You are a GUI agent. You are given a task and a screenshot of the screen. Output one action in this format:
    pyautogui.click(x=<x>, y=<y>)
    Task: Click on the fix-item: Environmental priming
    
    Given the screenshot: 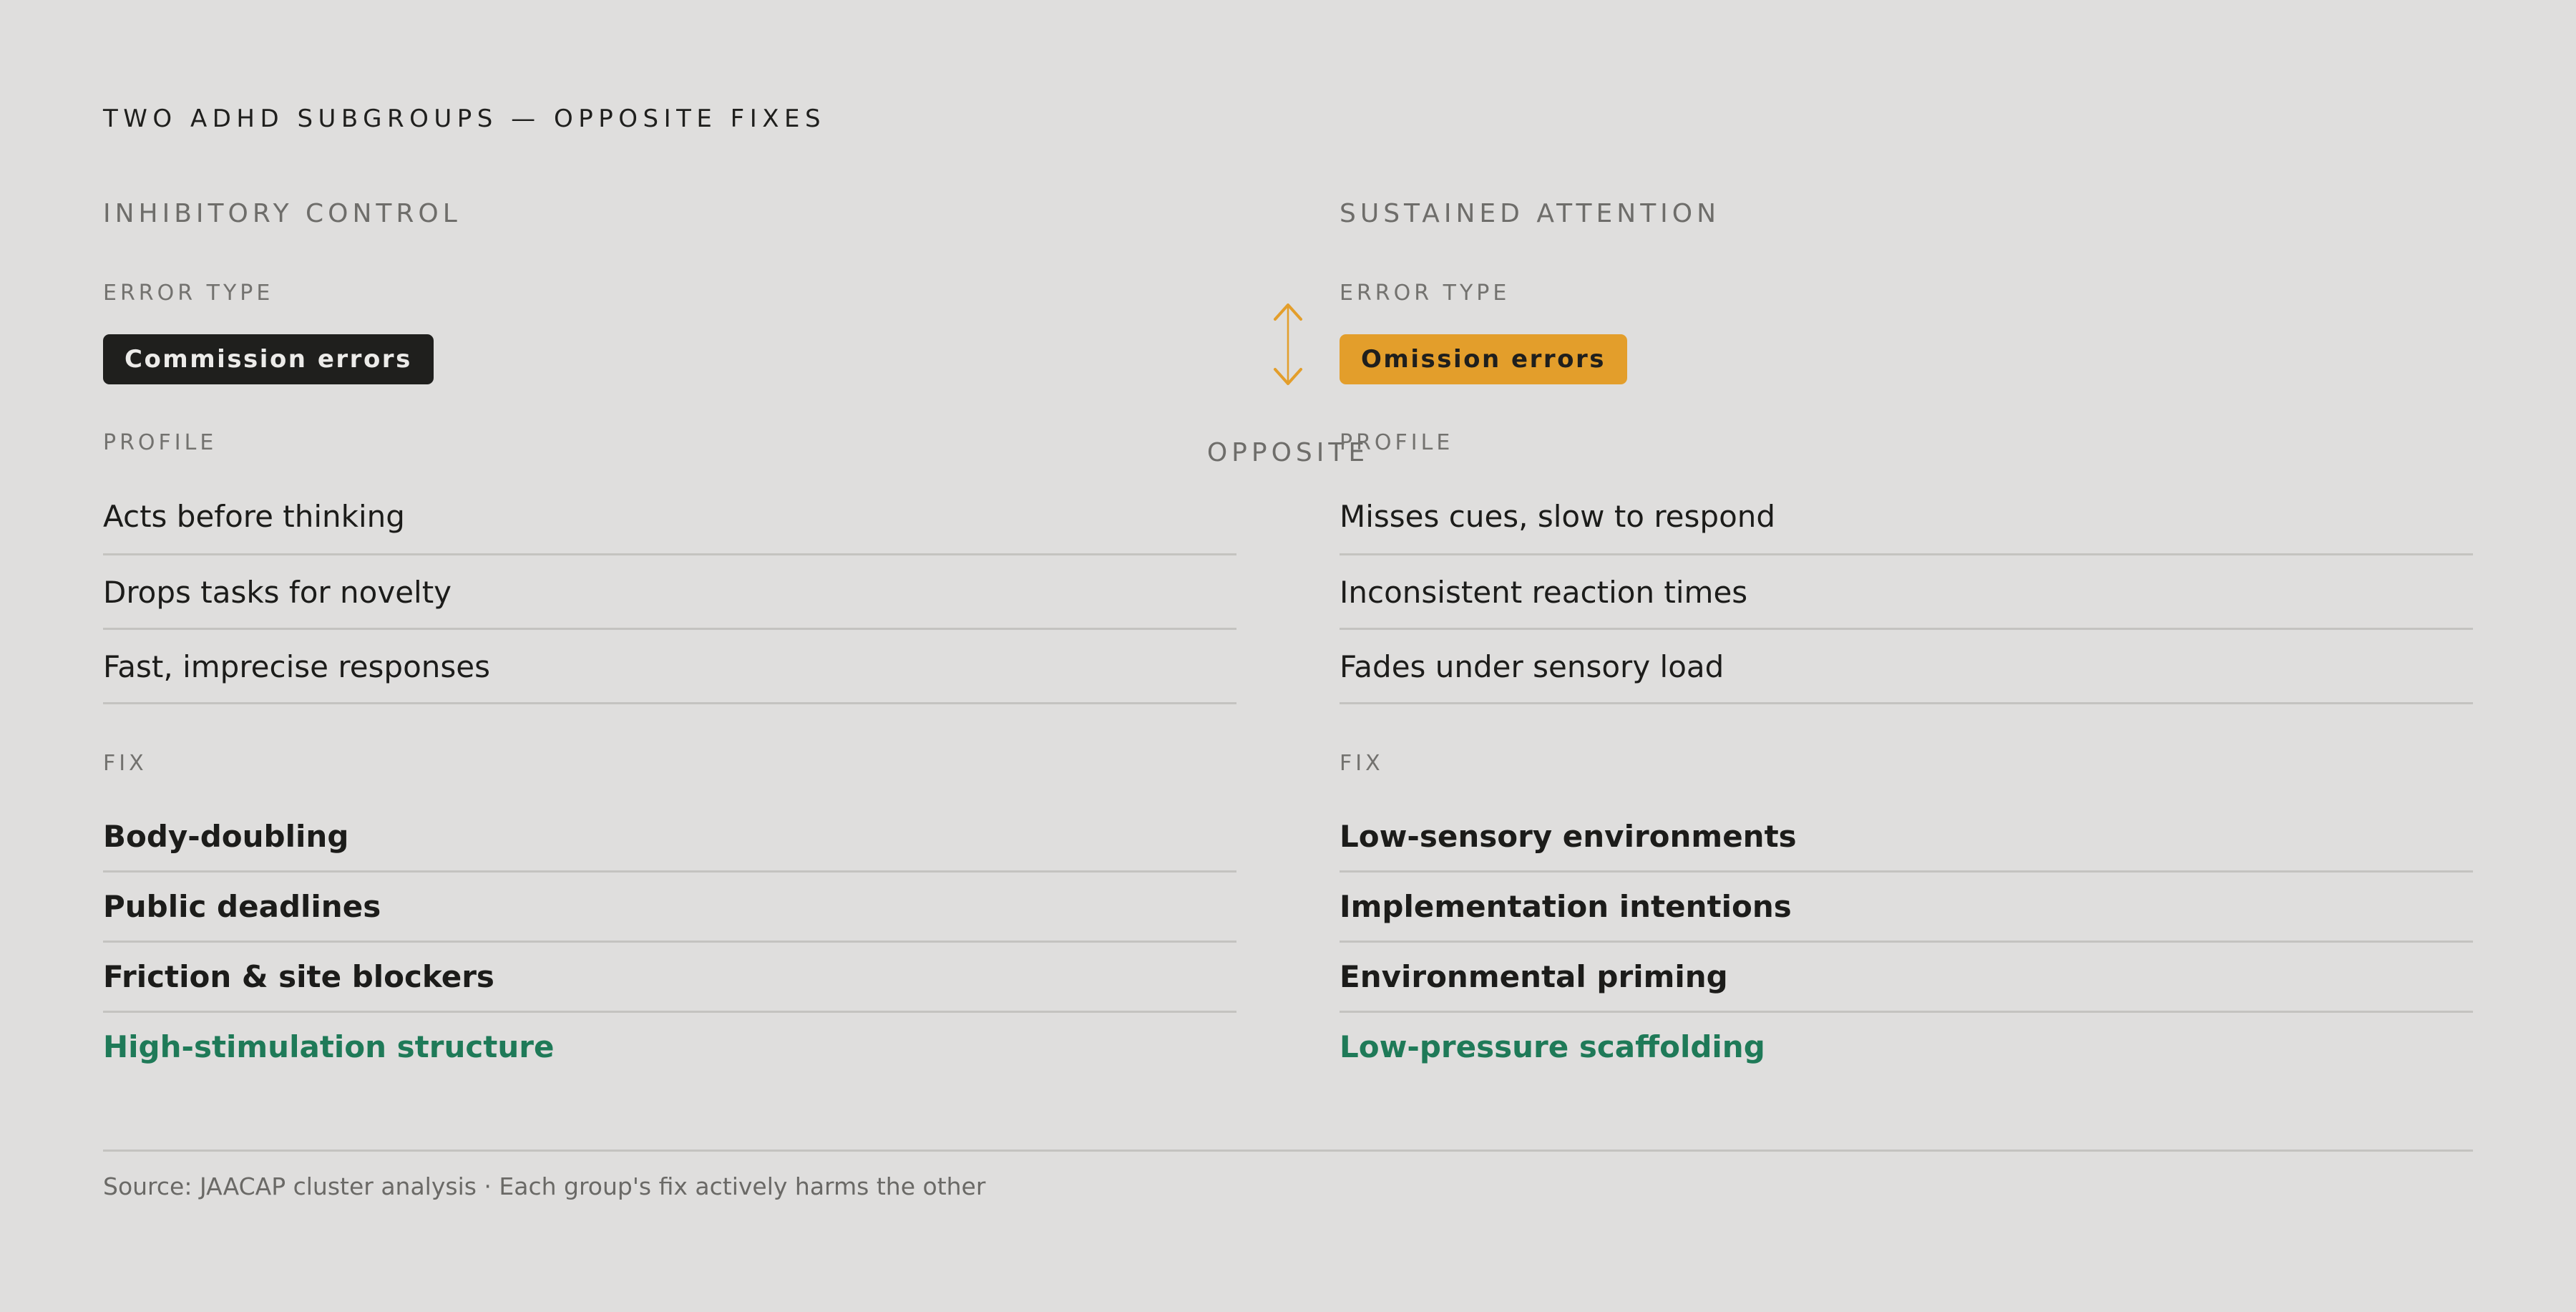 What is the action you would take?
    pyautogui.click(x=1906, y=978)
    